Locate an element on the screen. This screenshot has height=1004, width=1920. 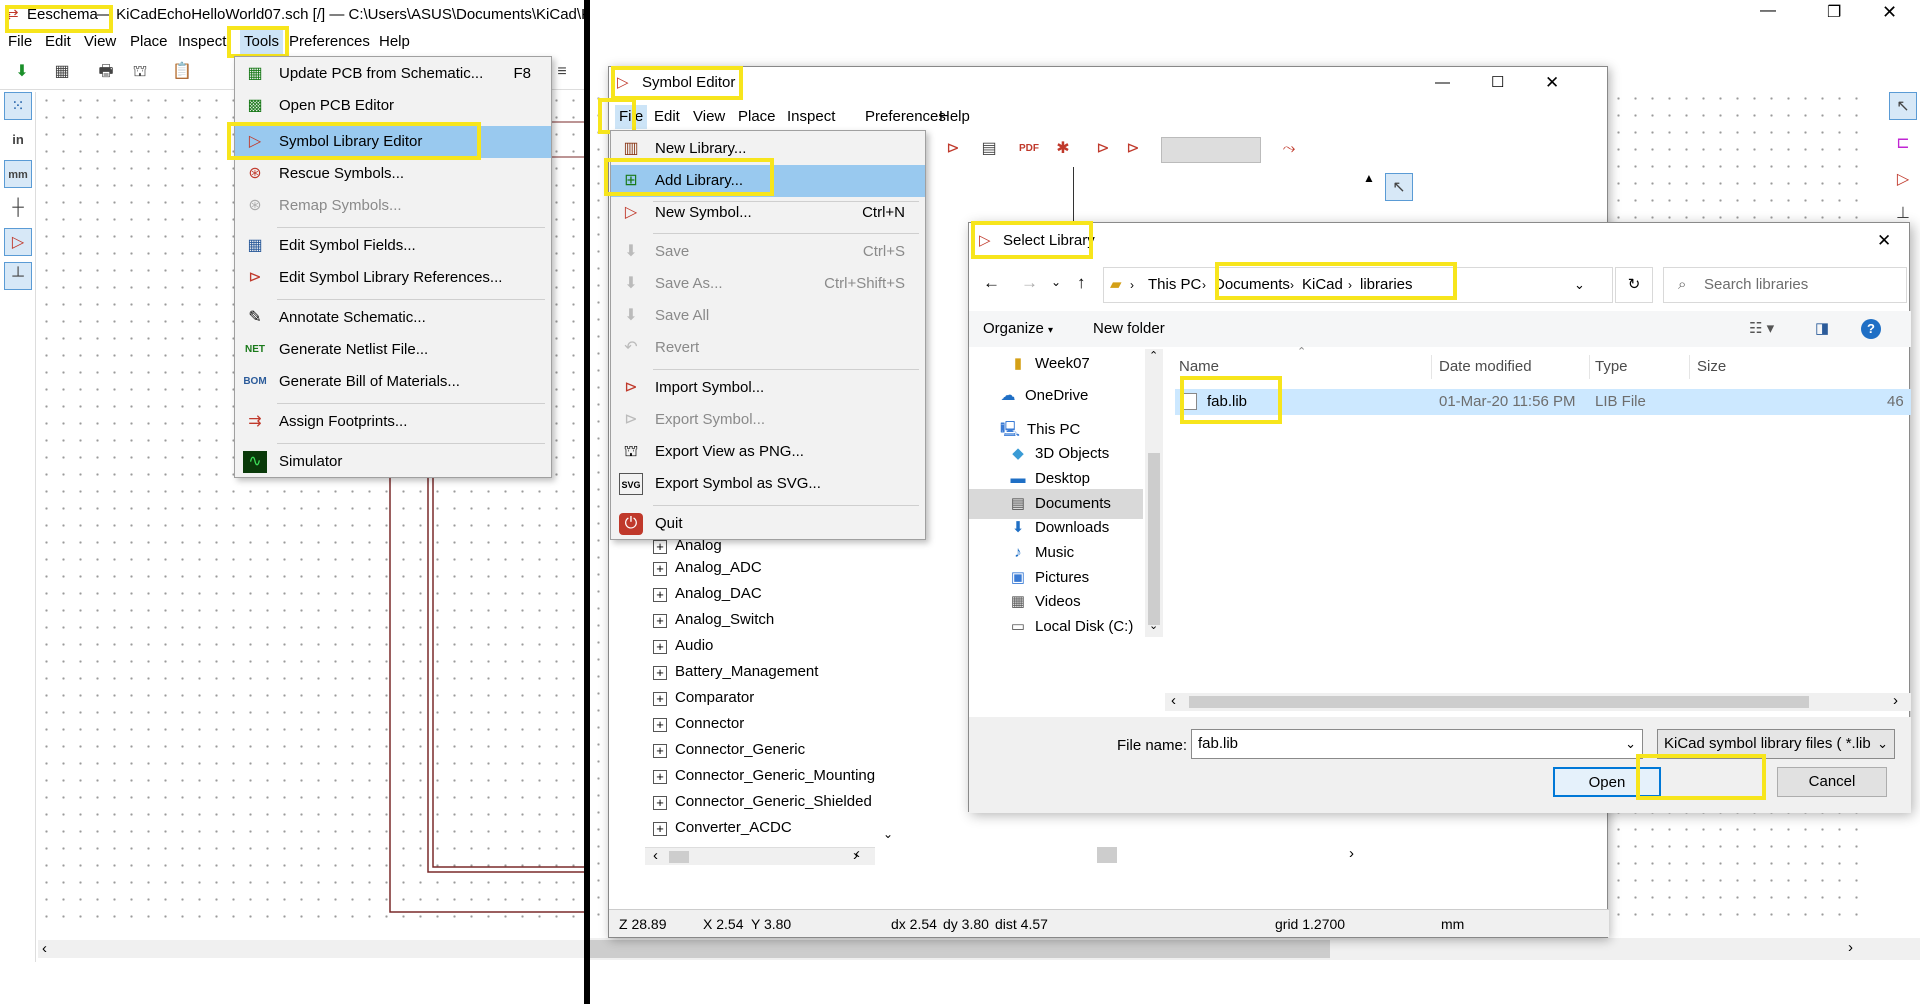
bg-select-icon: ↖ is located at coordinates (1903, 106).